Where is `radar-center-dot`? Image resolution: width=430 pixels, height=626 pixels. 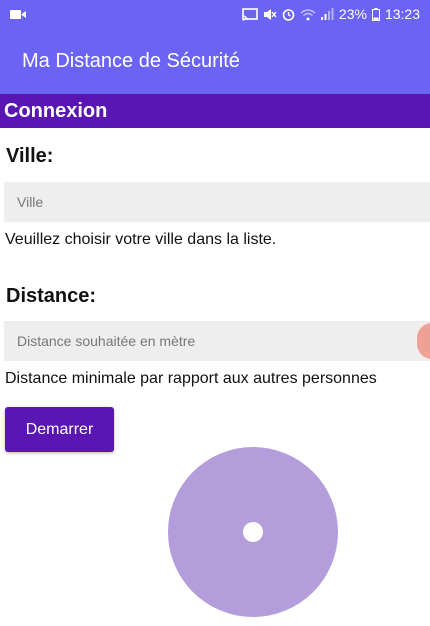
radar-center-dot is located at coordinates (253, 532).